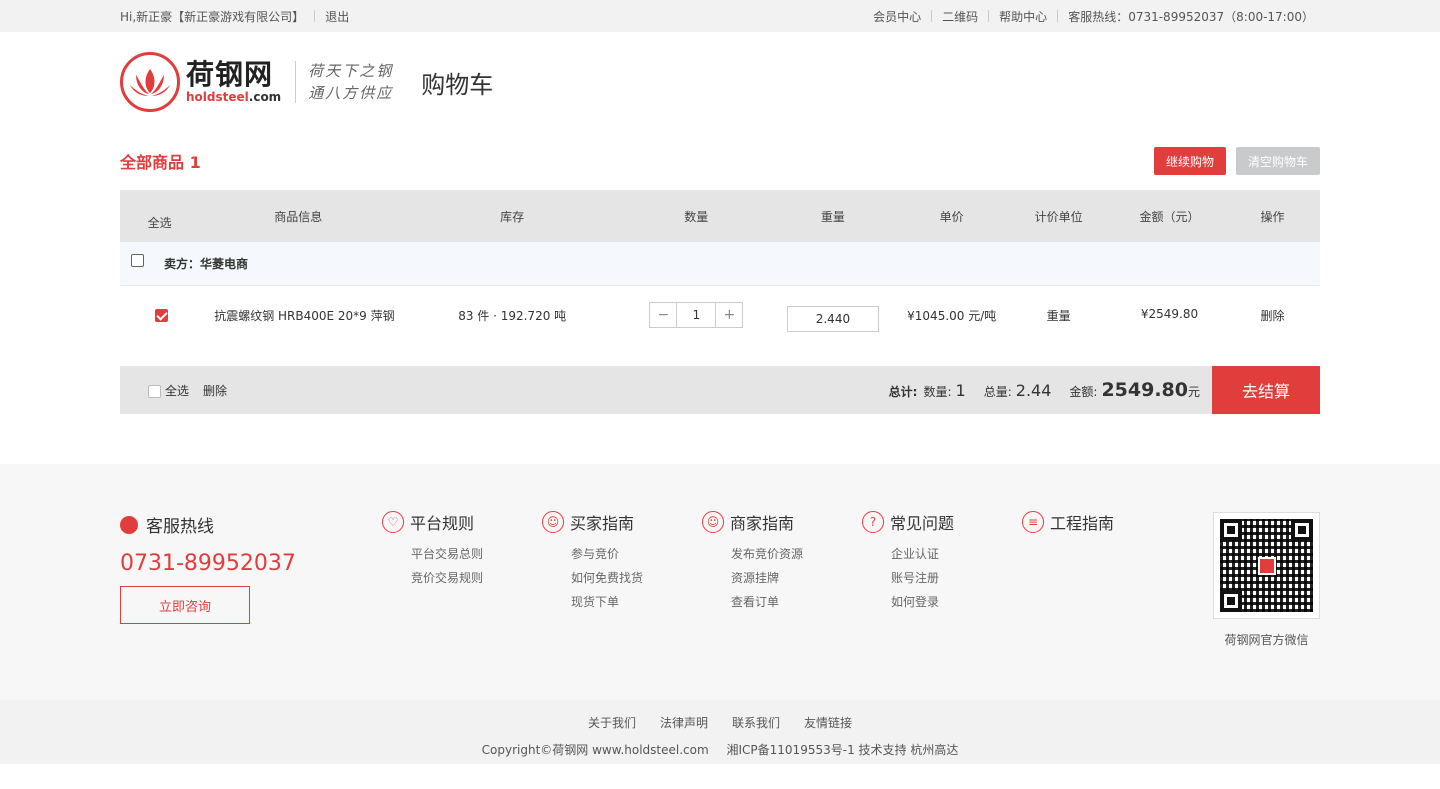 The height and width of the screenshot is (789, 1440). I want to click on slogan: 荷天下之钢 通八方供应, so click(351, 82).